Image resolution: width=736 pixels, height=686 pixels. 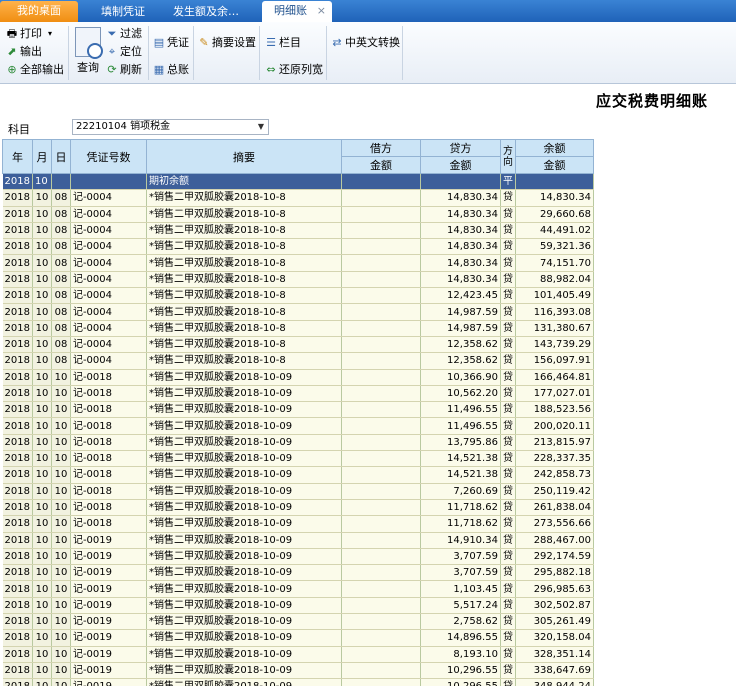 I want to click on refresh-label: 刷新, so click(x=131, y=69).